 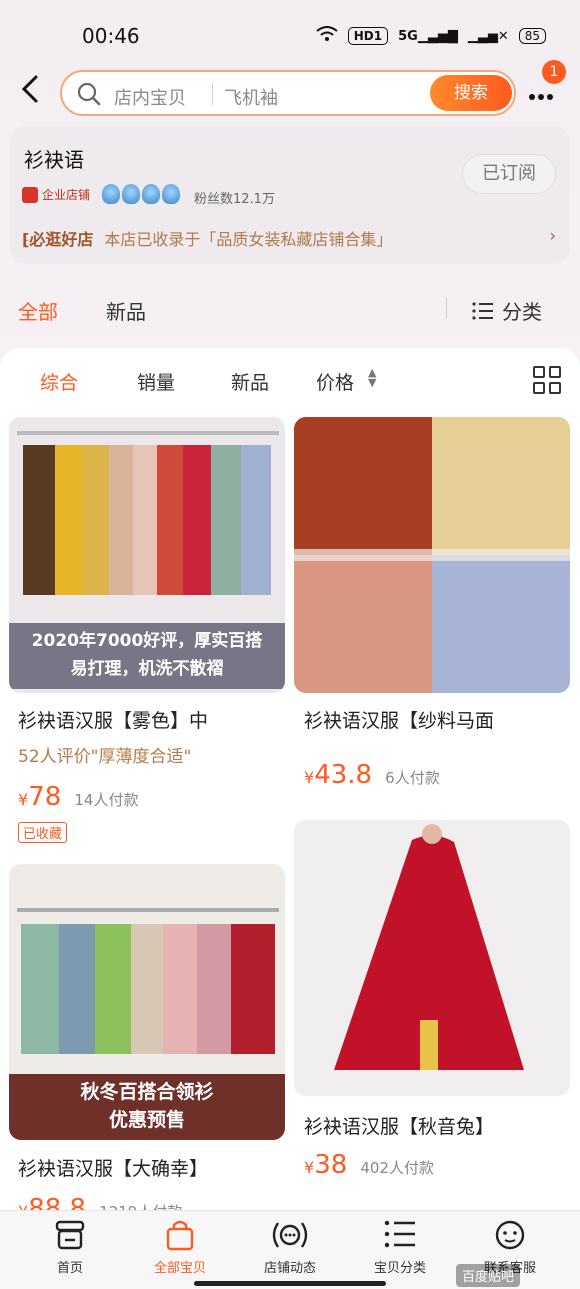 I want to click on search-icon, so click(x=89, y=94).